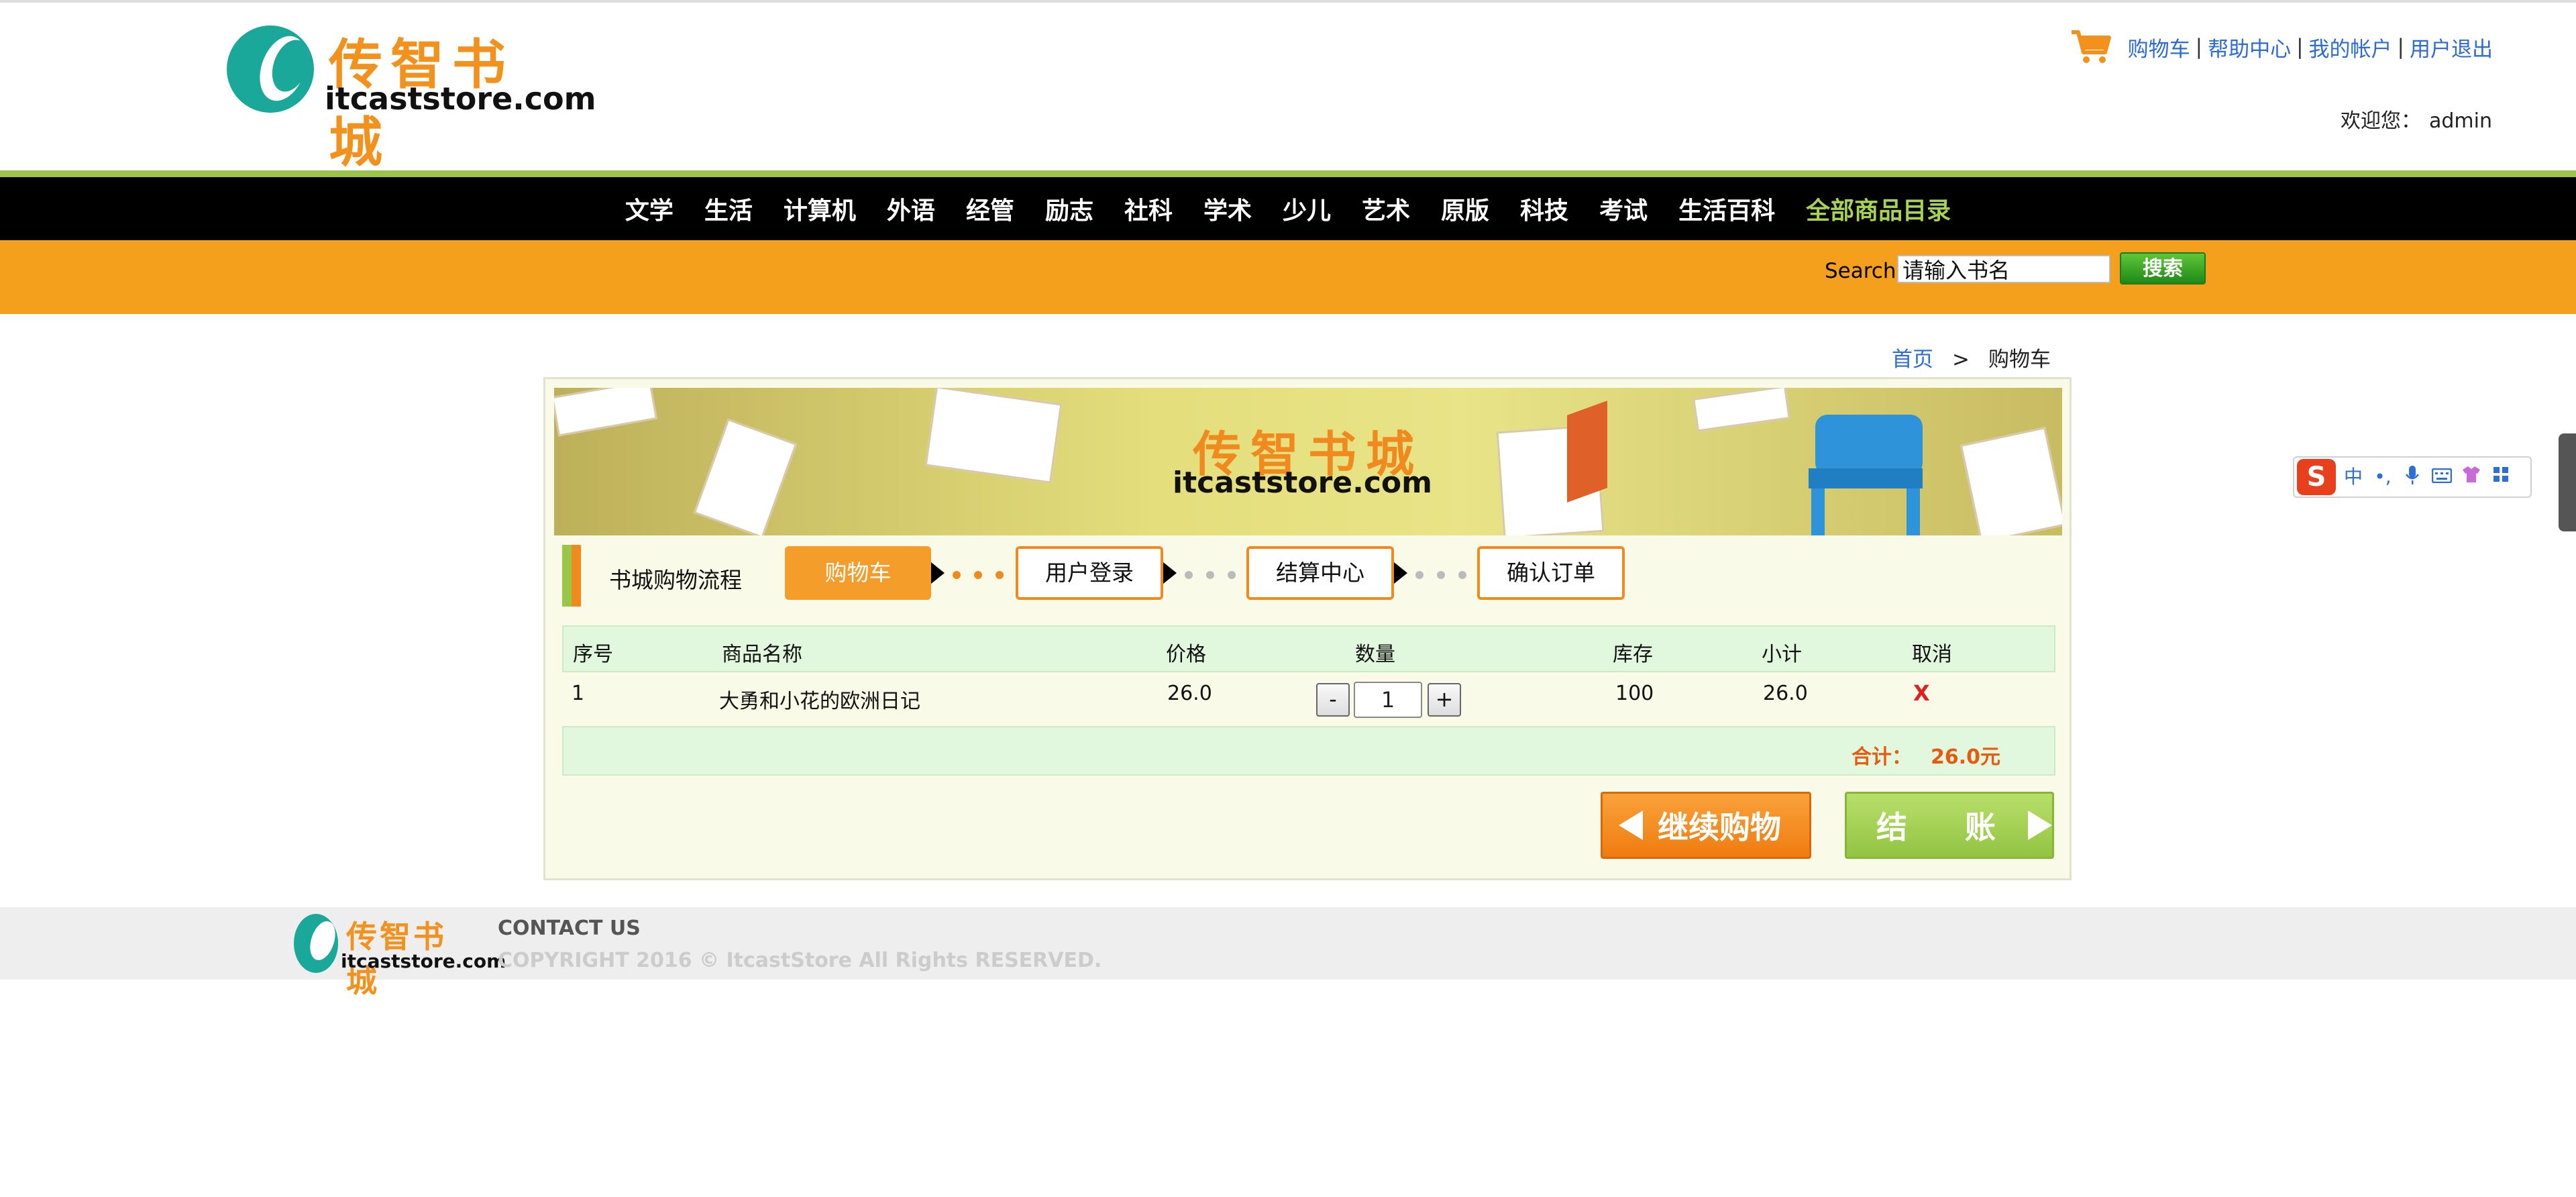  What do you see at coordinates (1631, 825) in the screenshot?
I see `arrow-left-icon` at bounding box center [1631, 825].